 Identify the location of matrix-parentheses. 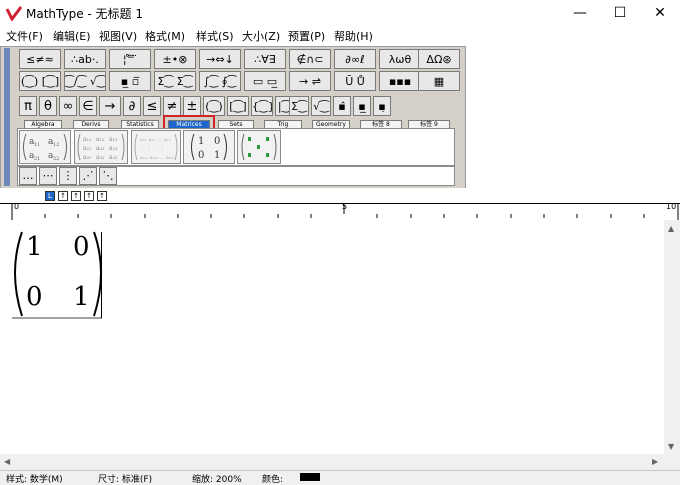
(57, 275).